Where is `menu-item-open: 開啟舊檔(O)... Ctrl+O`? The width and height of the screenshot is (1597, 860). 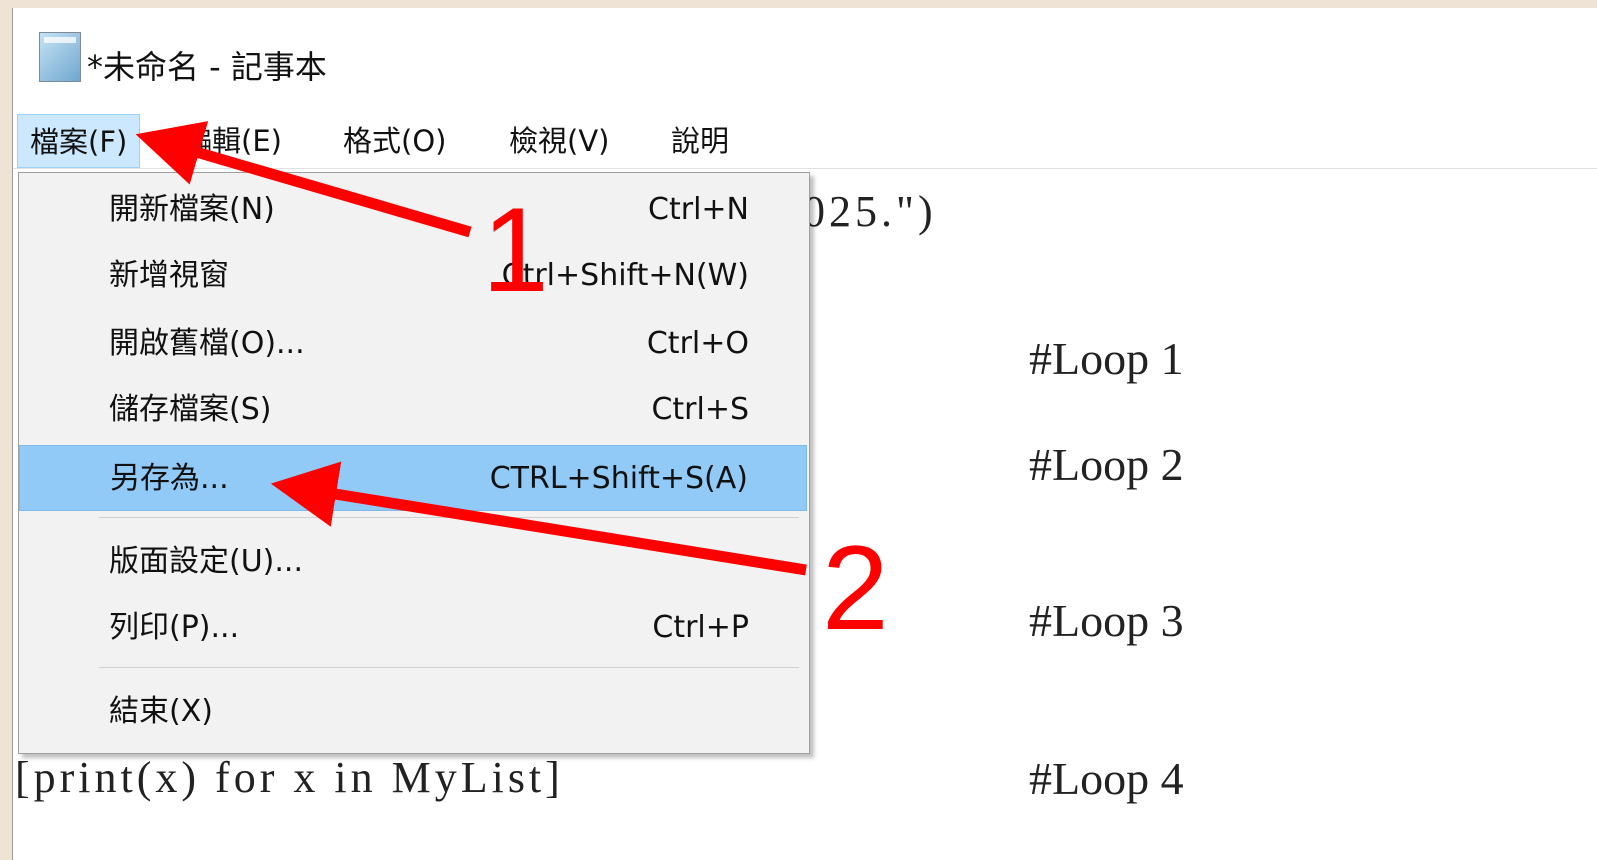 menu-item-open: 開啟舊檔(O)... Ctrl+O is located at coordinates (413, 344).